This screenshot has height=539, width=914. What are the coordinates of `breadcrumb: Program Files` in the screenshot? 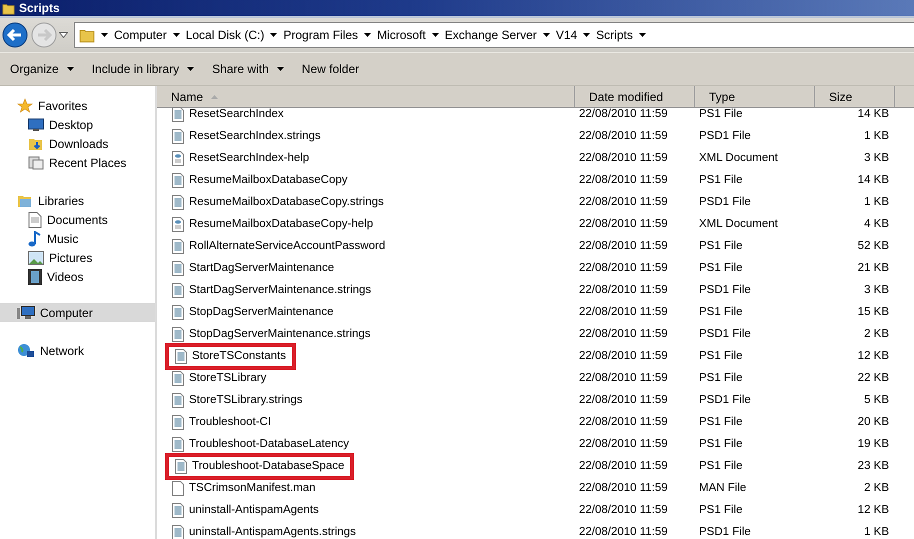 It's located at (327, 35).